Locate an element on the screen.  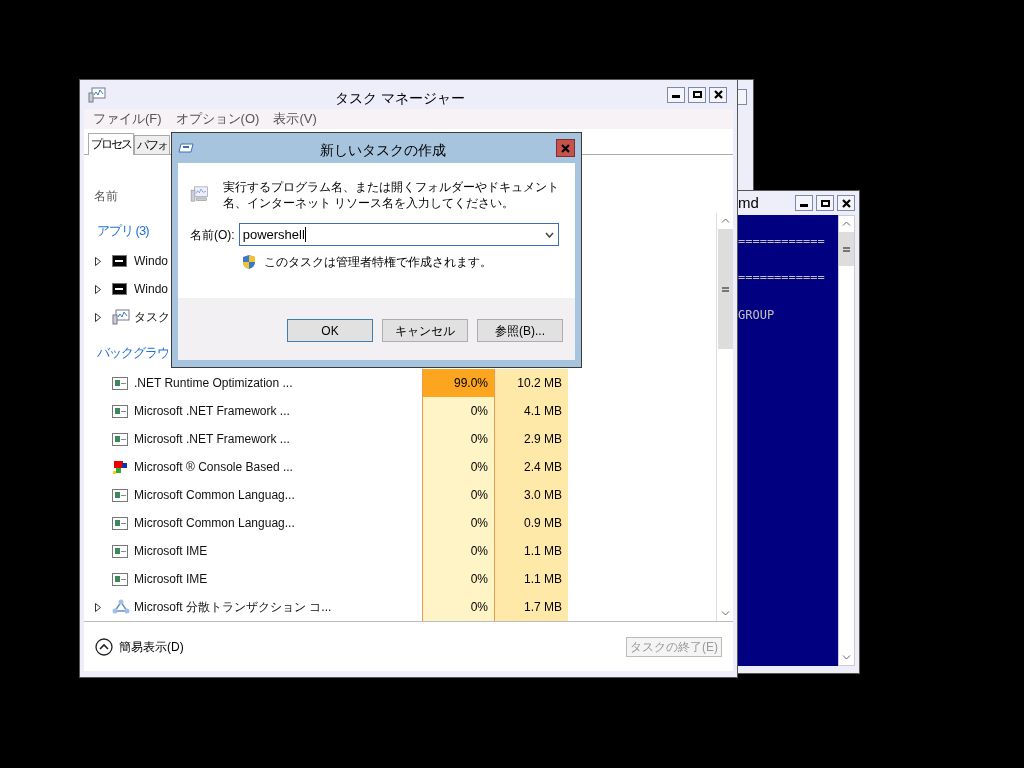
shield-icon is located at coordinates (249, 262).